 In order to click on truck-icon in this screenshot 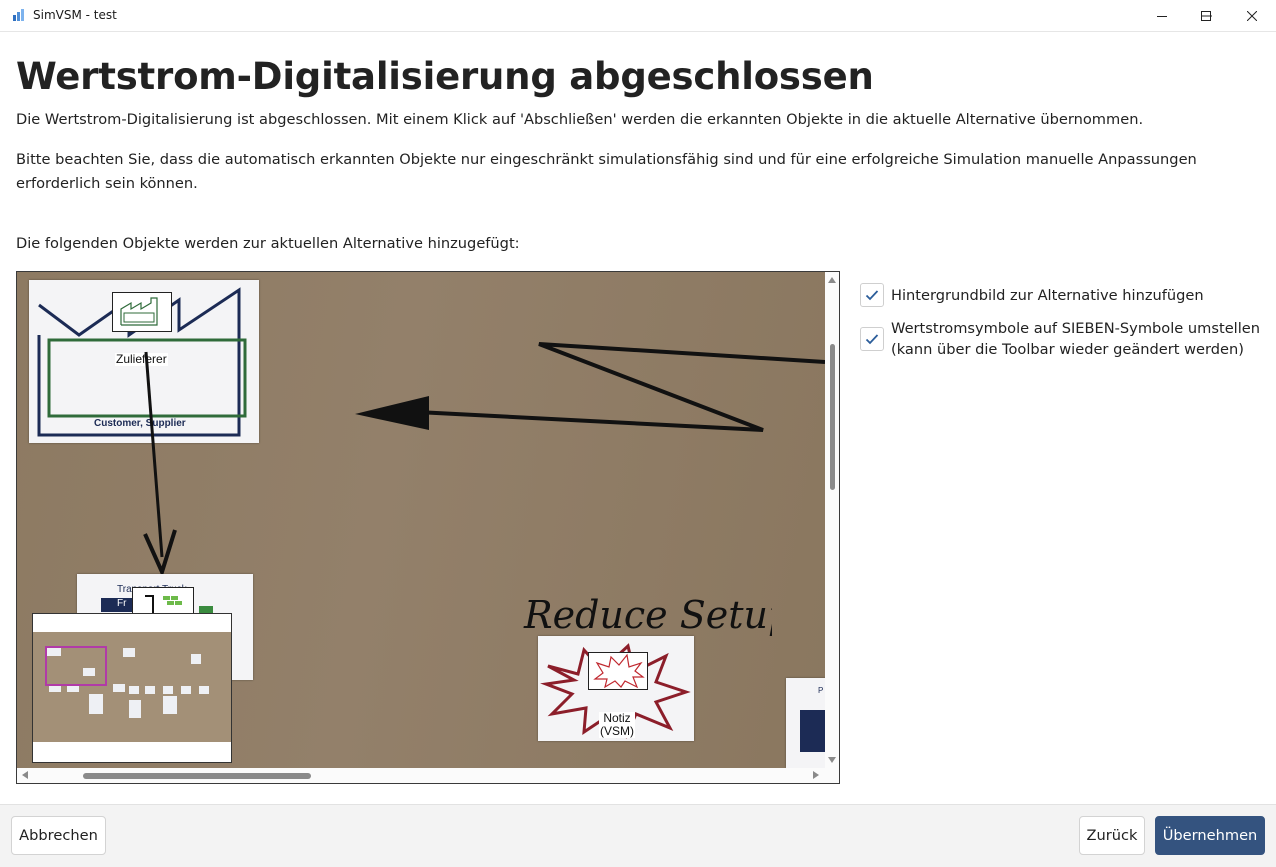, I will do `click(163, 604)`.